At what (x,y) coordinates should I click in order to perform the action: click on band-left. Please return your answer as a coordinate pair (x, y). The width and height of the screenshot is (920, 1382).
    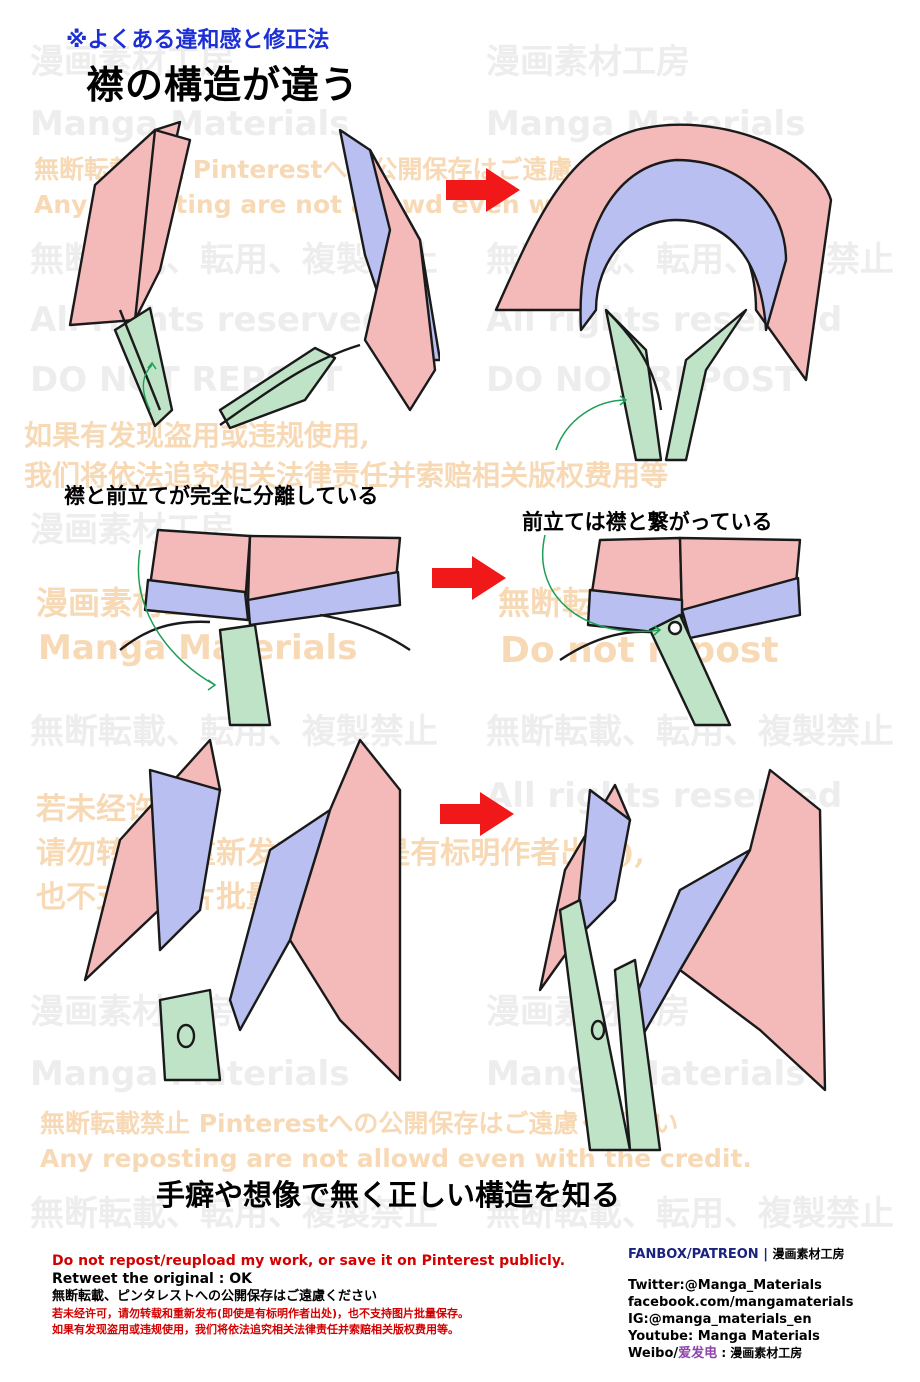
    Looking at the image, I should click on (185, 860).